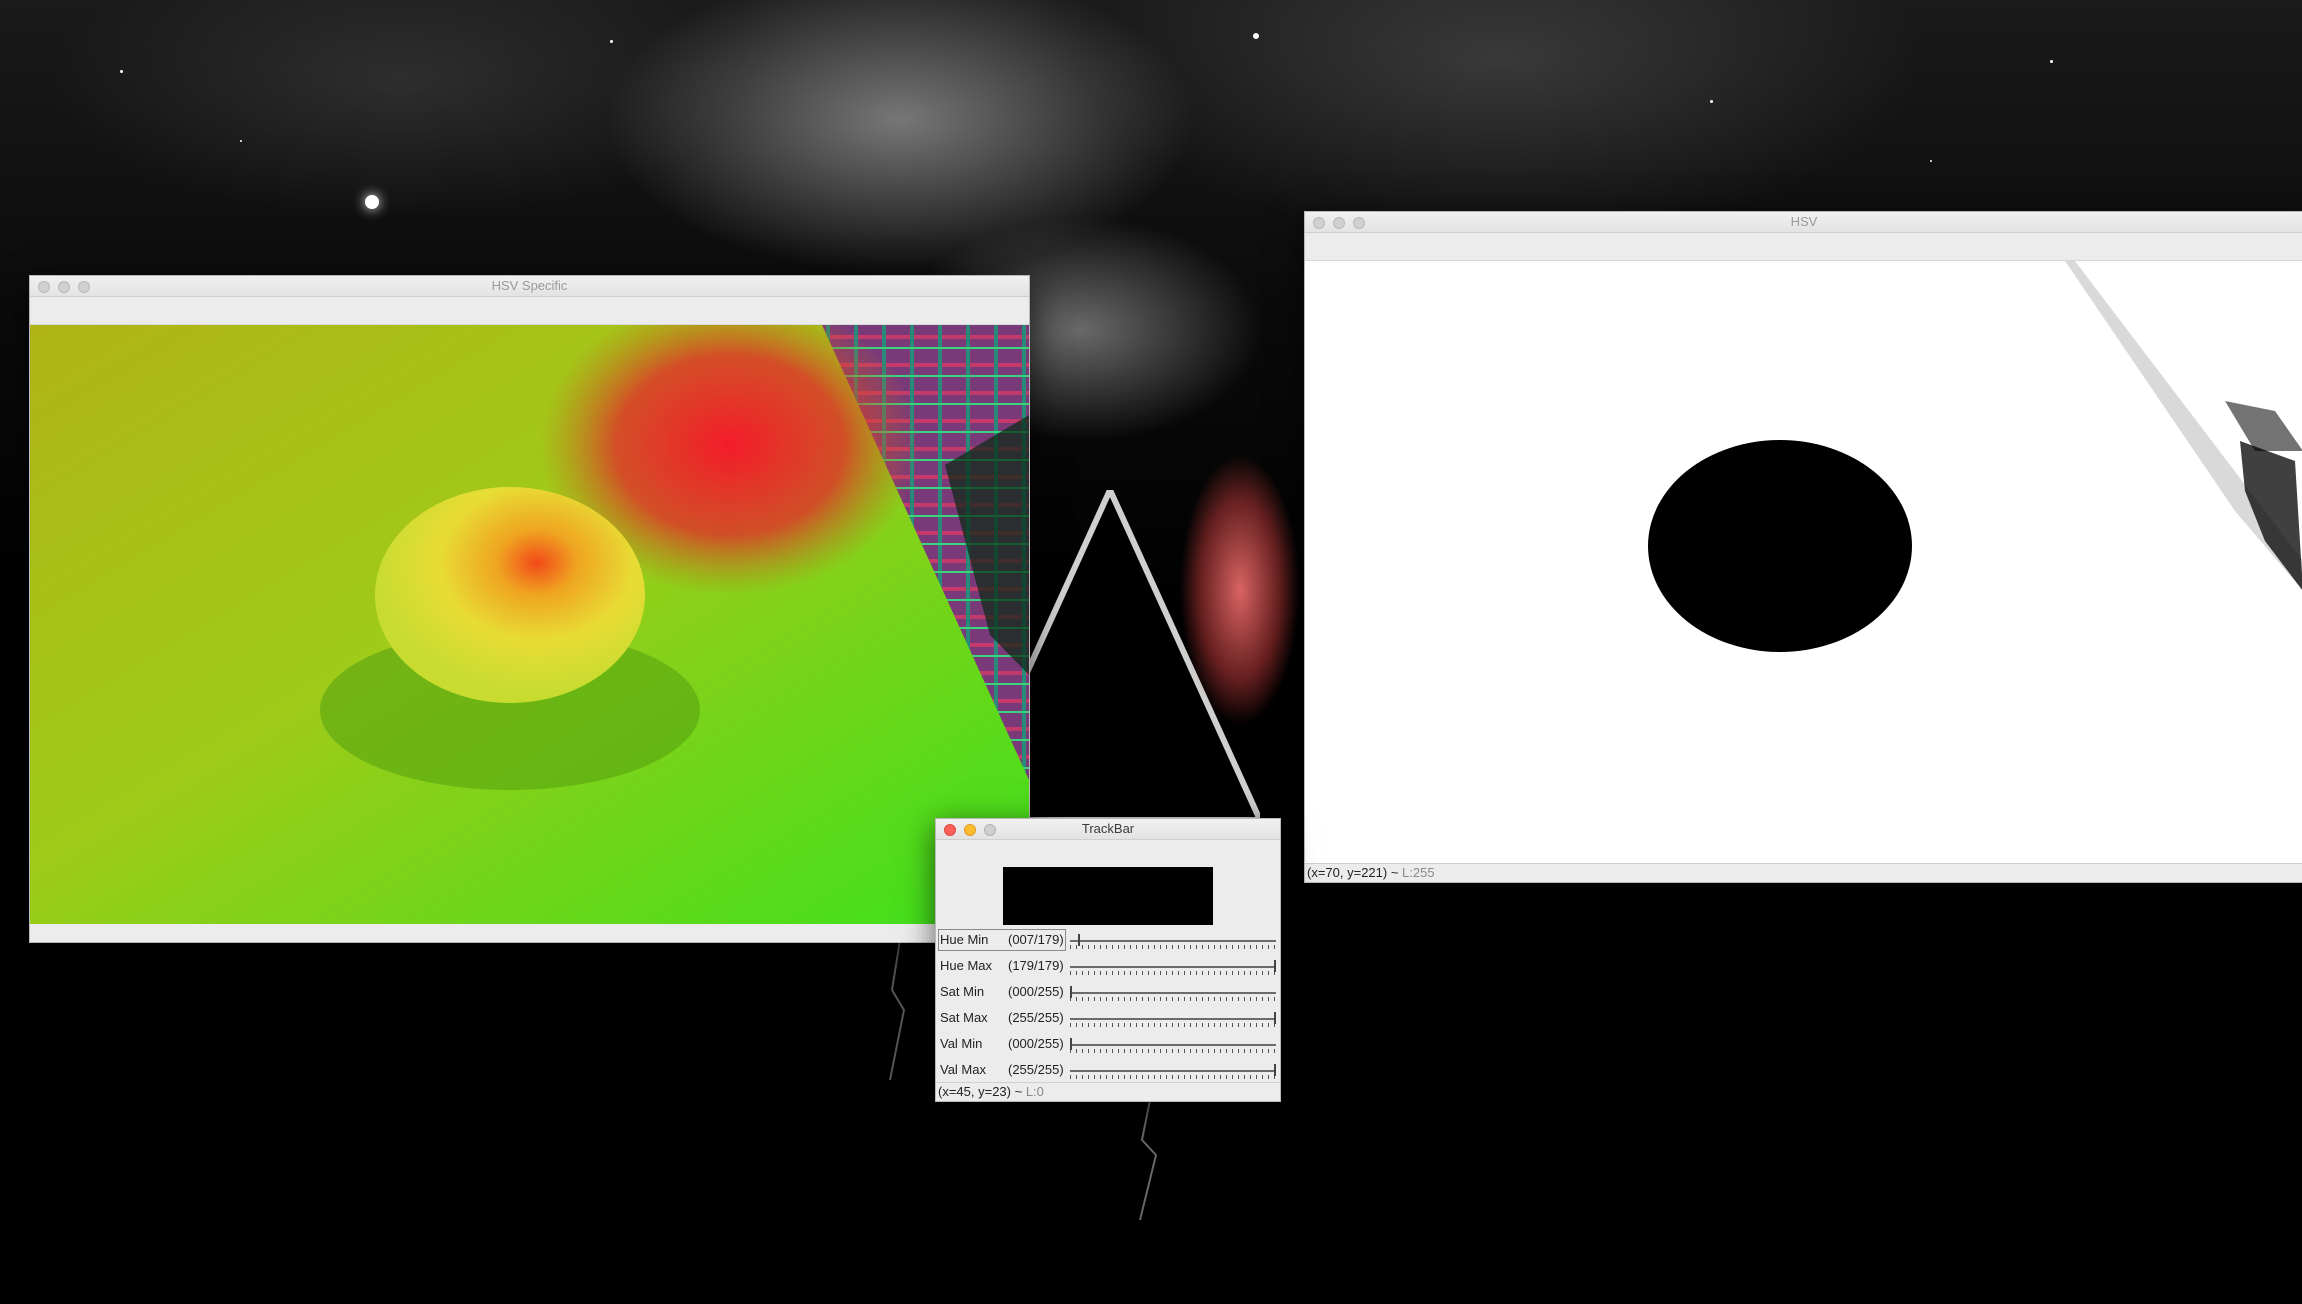 This screenshot has width=2302, height=1304. I want to click on window-title: HSV Specific, so click(529, 285).